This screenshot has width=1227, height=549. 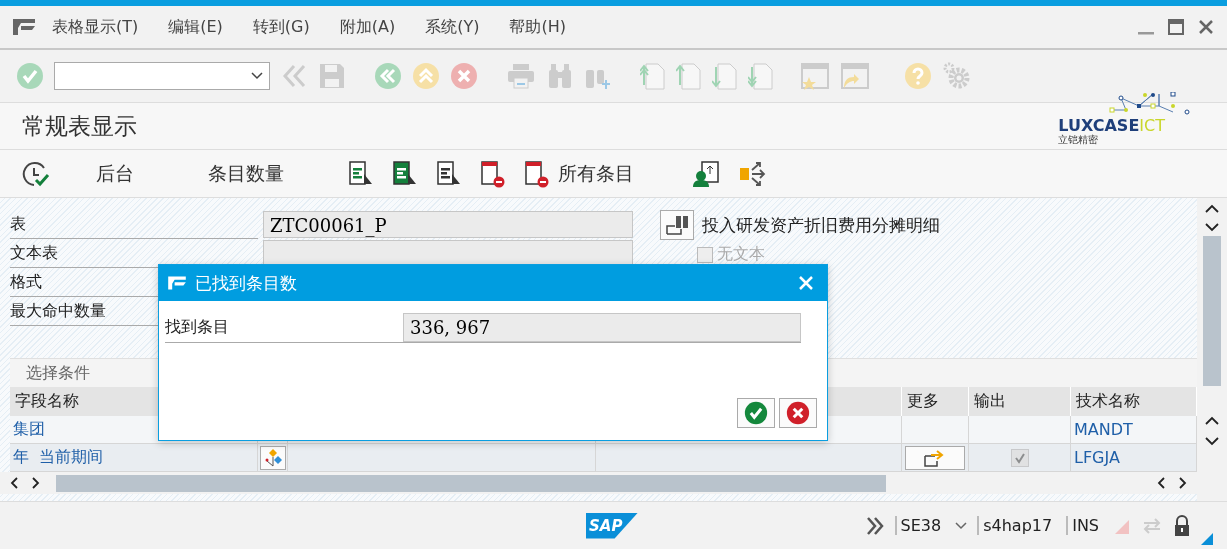 What do you see at coordinates (935, 401) in the screenshot?
I see `column-header: 更多` at bounding box center [935, 401].